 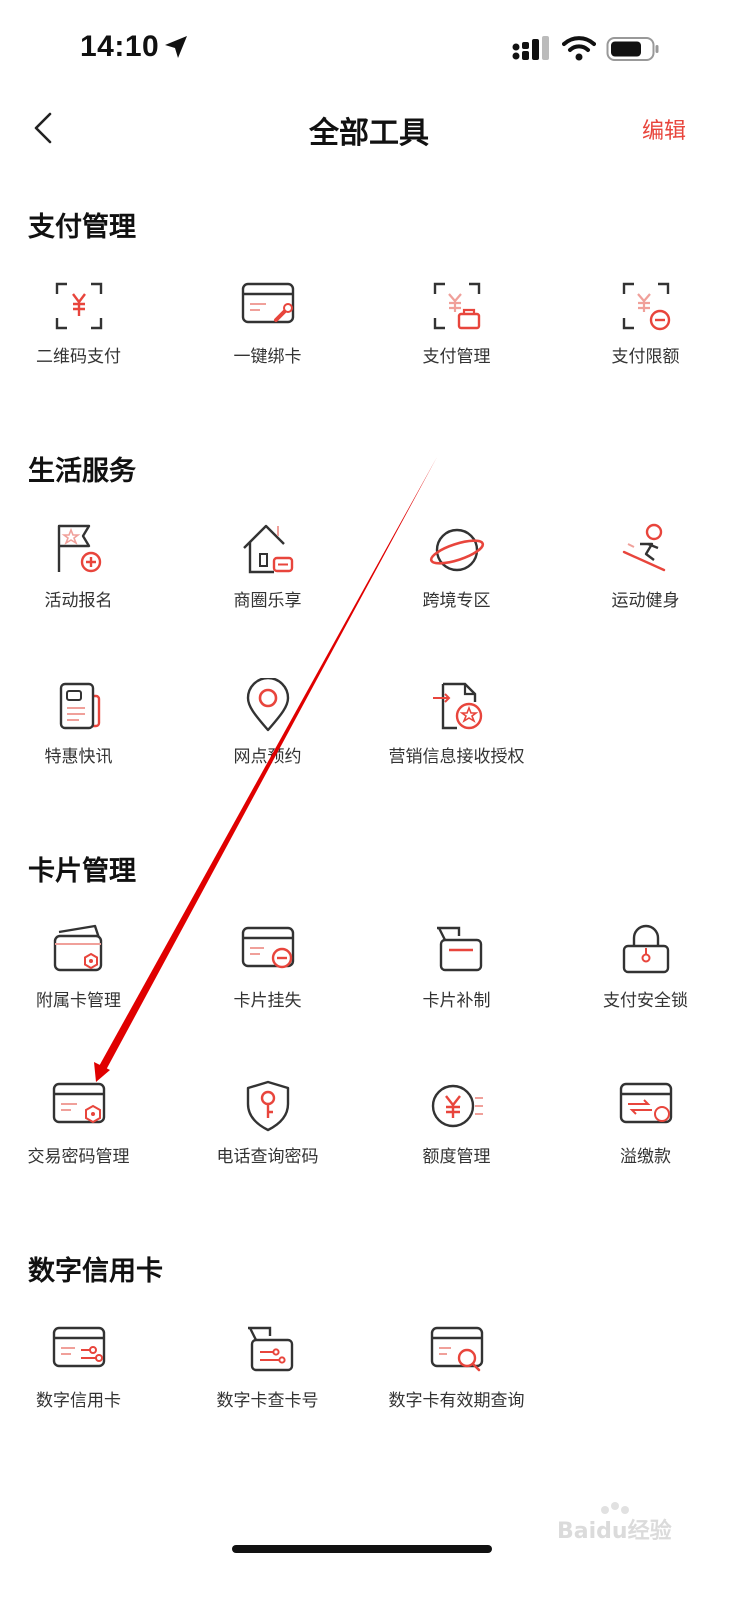 I want to click on sub-card-icon, so click(x=78, y=948).